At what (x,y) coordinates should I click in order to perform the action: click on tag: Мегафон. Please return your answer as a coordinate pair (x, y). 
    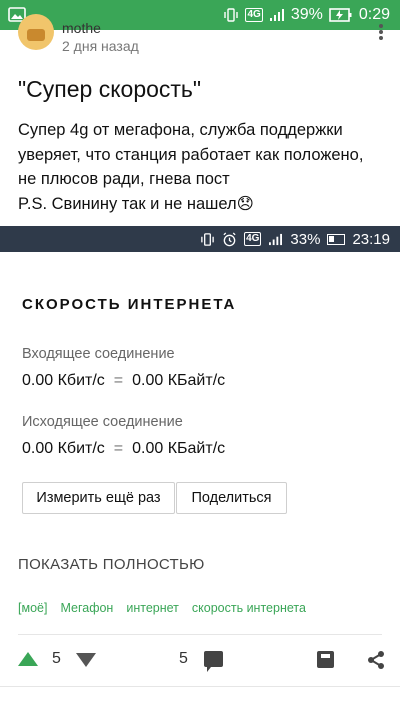
    Looking at the image, I should click on (86, 608).